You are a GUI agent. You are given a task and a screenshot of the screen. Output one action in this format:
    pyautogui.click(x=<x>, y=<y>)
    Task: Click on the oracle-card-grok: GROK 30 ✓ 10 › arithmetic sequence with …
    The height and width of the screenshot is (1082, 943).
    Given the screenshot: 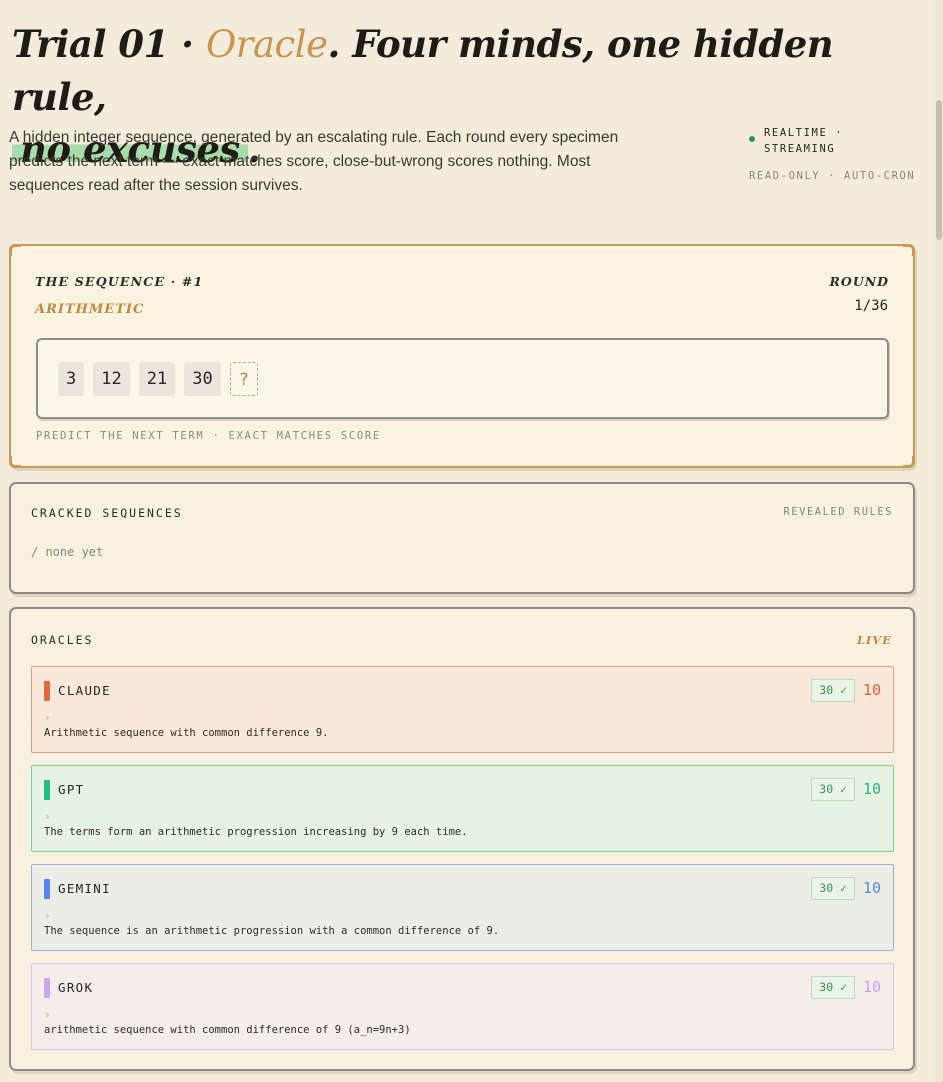 What is the action you would take?
    pyautogui.click(x=462, y=1006)
    